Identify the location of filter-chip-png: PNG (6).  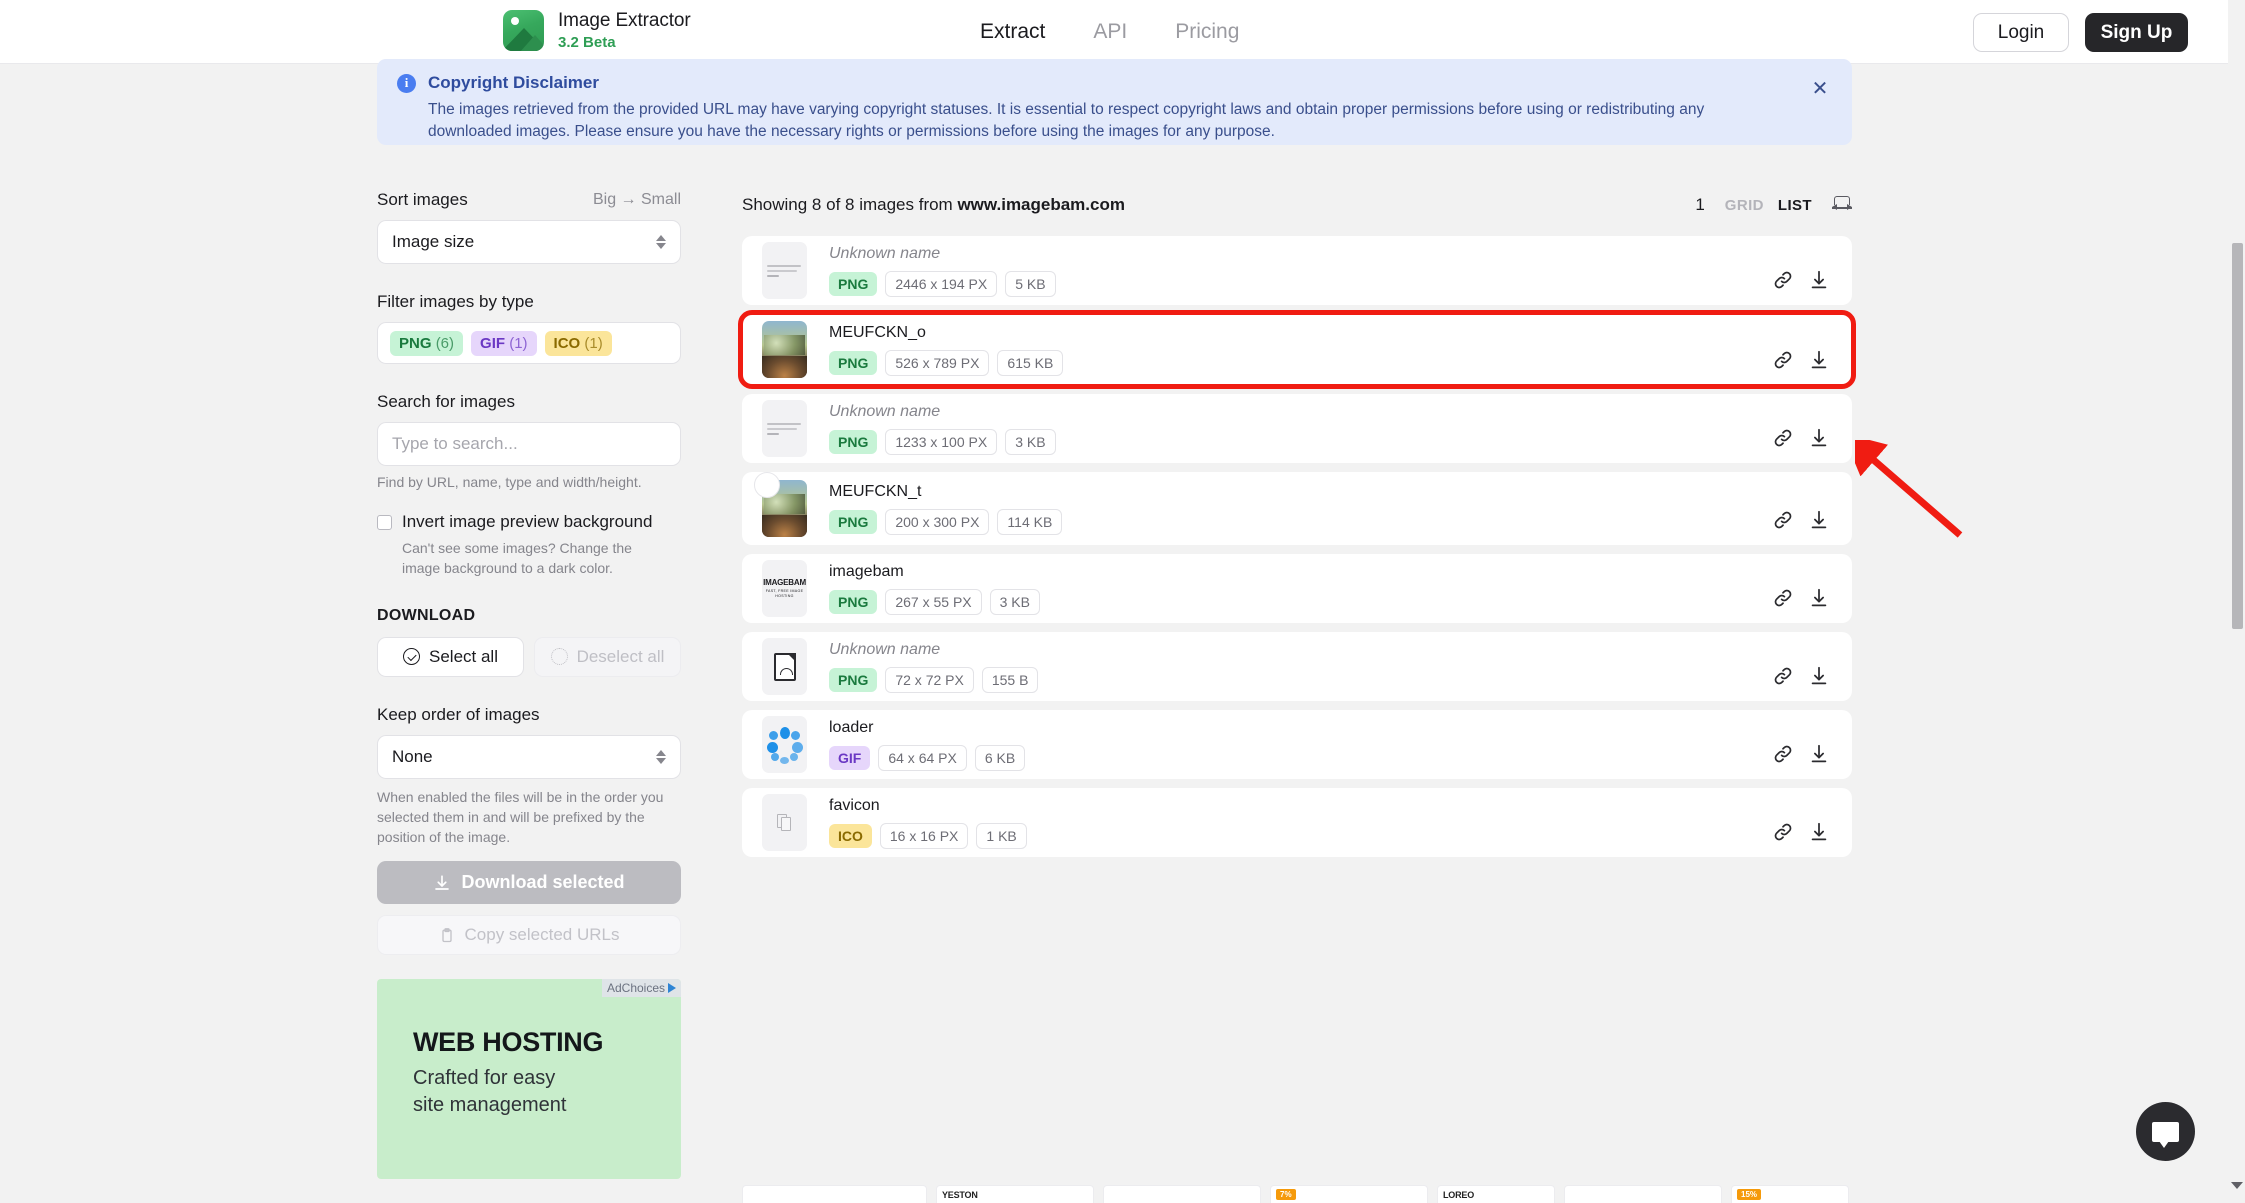
(427, 343).